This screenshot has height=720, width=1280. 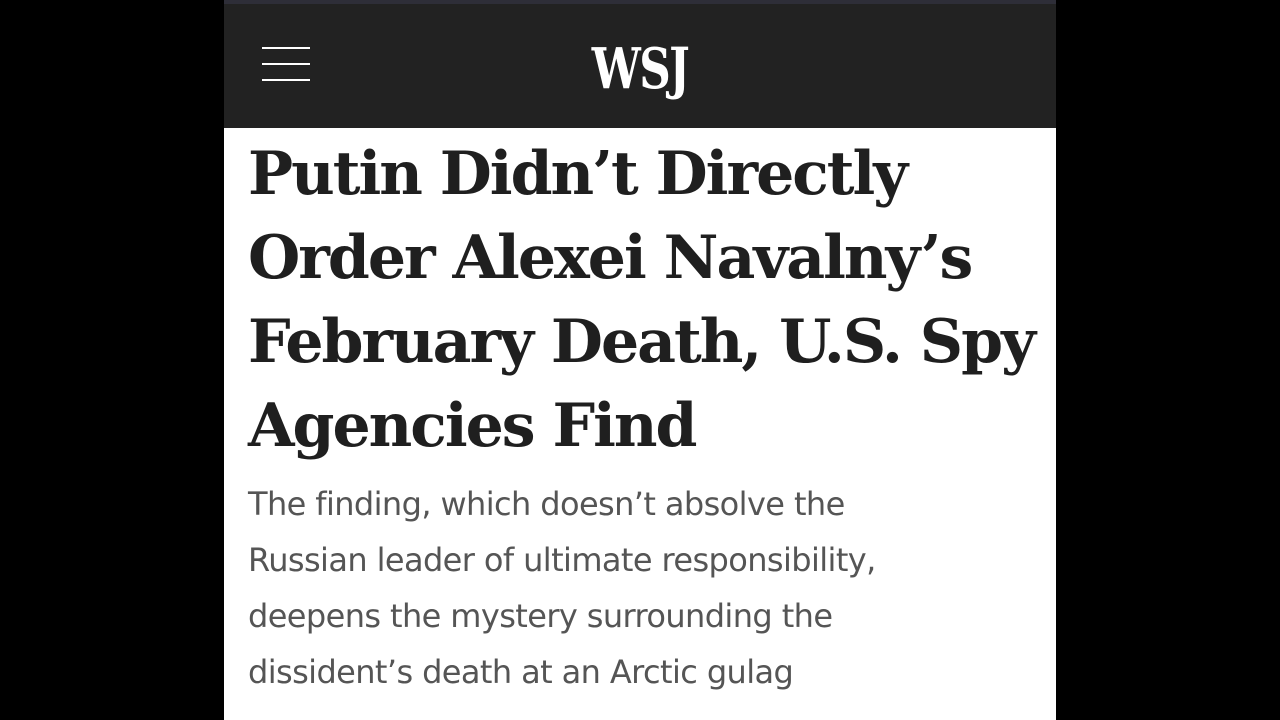 I want to click on headline-line: Agencies Find, so click(x=472, y=426).